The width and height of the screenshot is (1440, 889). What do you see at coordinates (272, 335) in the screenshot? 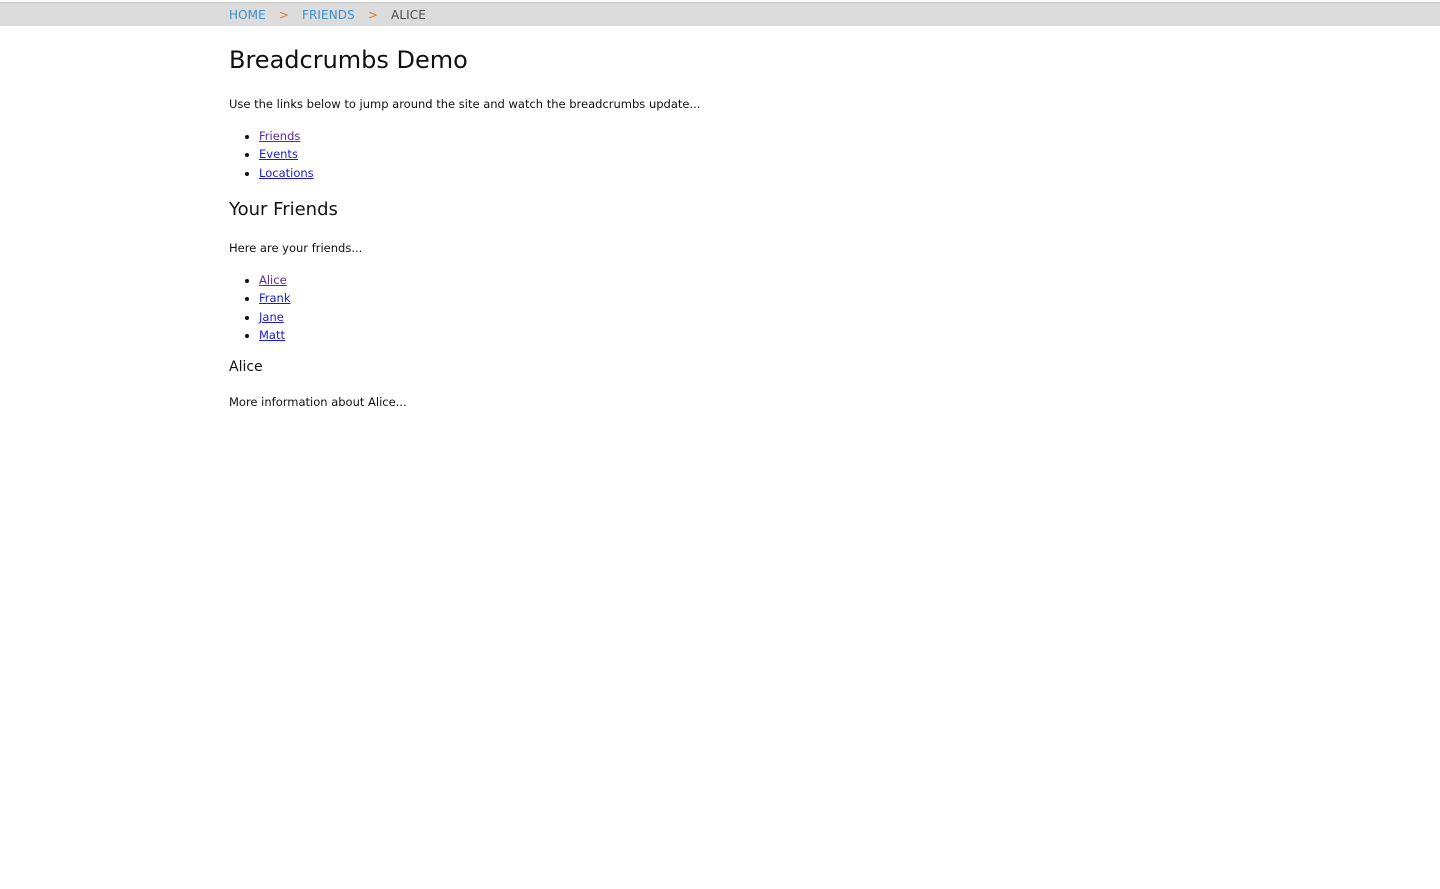
I see `friend-link-matt: Matt` at bounding box center [272, 335].